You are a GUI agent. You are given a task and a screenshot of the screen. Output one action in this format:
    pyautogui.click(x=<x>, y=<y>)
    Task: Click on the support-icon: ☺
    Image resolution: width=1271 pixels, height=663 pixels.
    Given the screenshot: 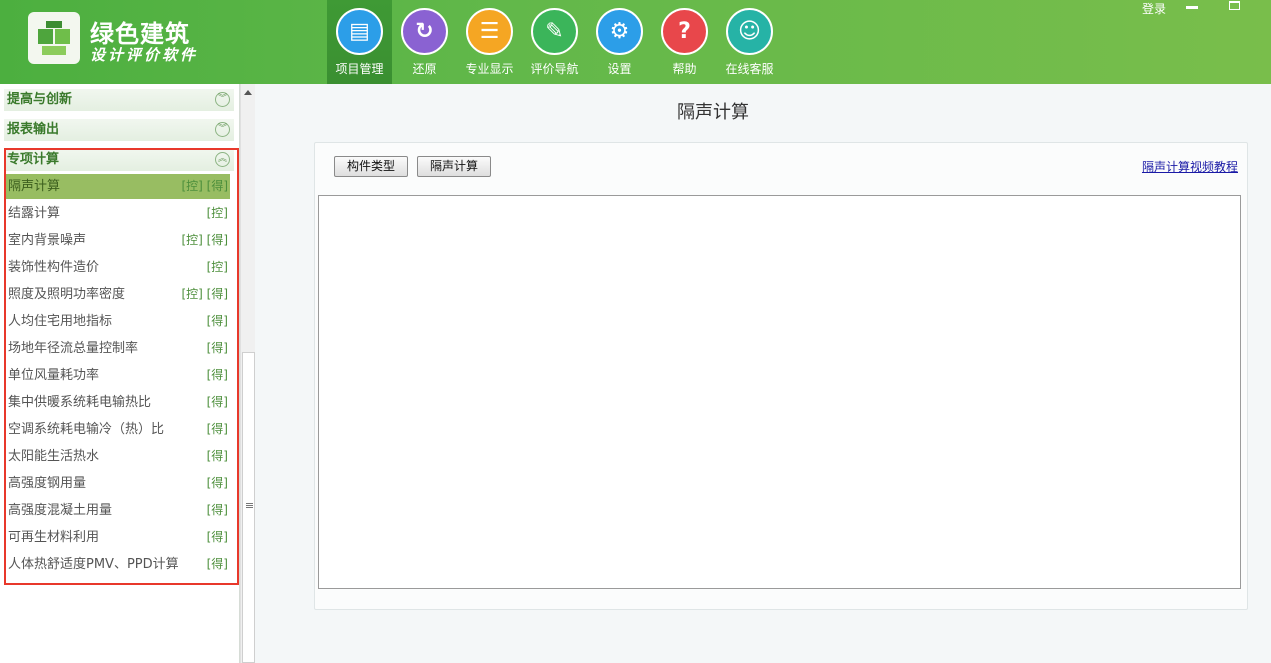 What is the action you would take?
    pyautogui.click(x=749, y=31)
    